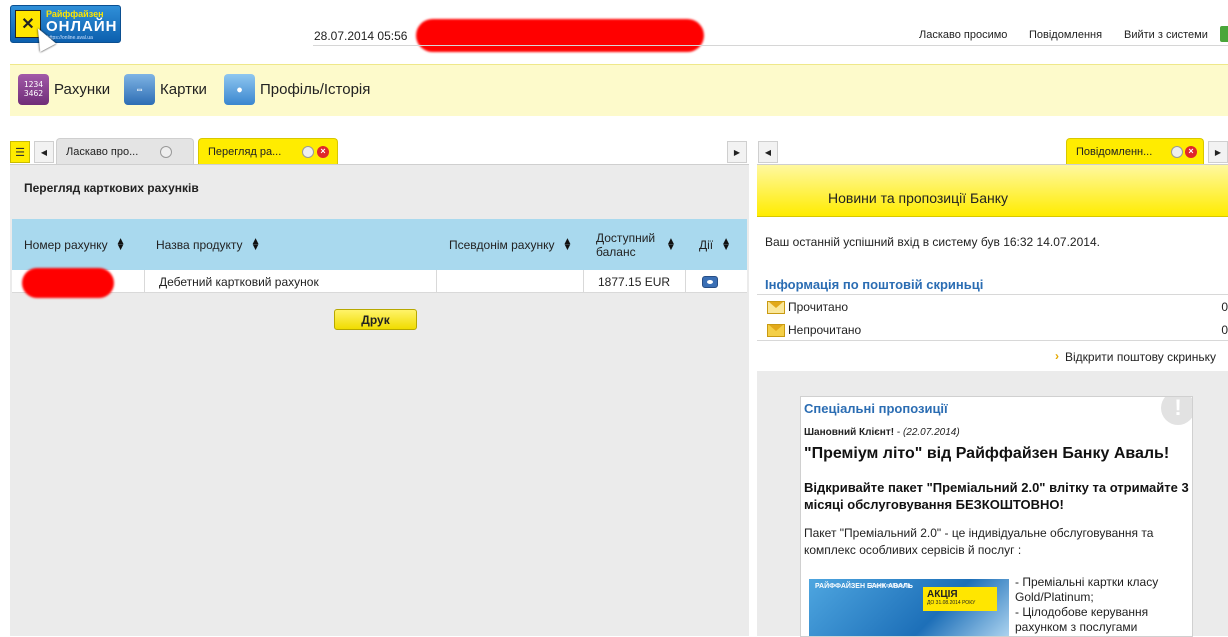 This screenshot has width=1228, height=637. What do you see at coordinates (818, 307) in the screenshot?
I see `mail-read-label: Прочитано` at bounding box center [818, 307].